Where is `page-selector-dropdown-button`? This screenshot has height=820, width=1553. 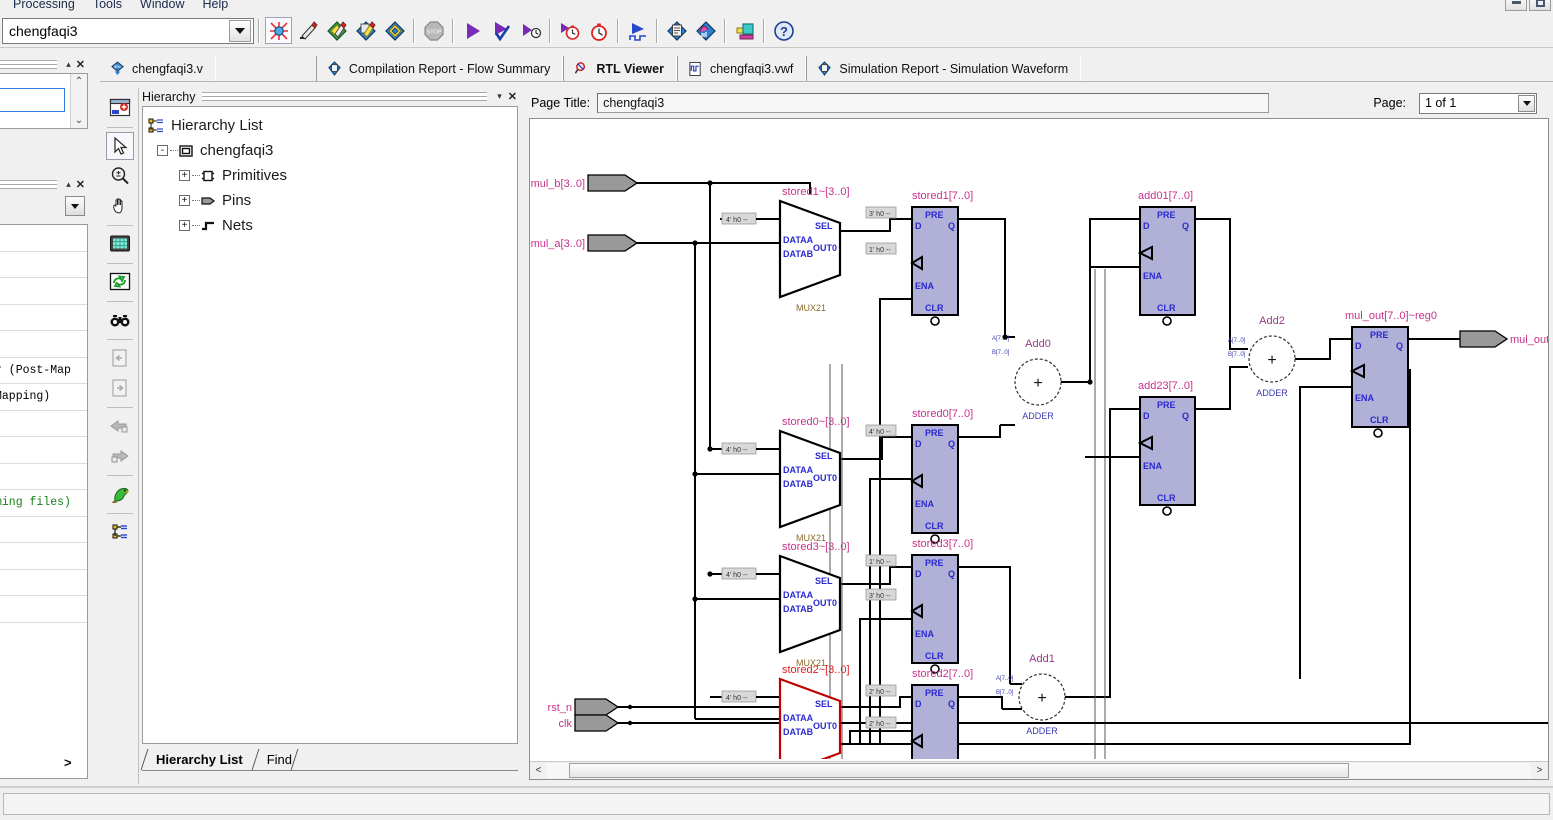
page-selector-dropdown-button is located at coordinates (1526, 103).